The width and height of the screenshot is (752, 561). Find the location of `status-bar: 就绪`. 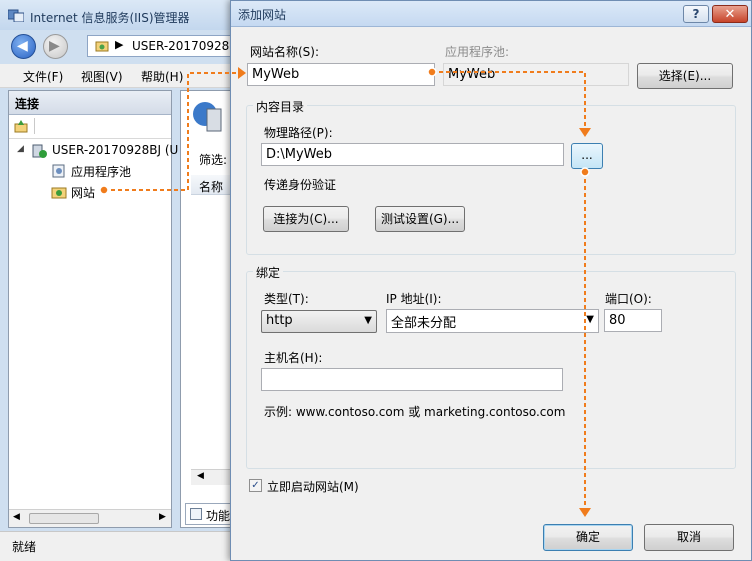

status-bar: 就绪 is located at coordinates (120, 546).